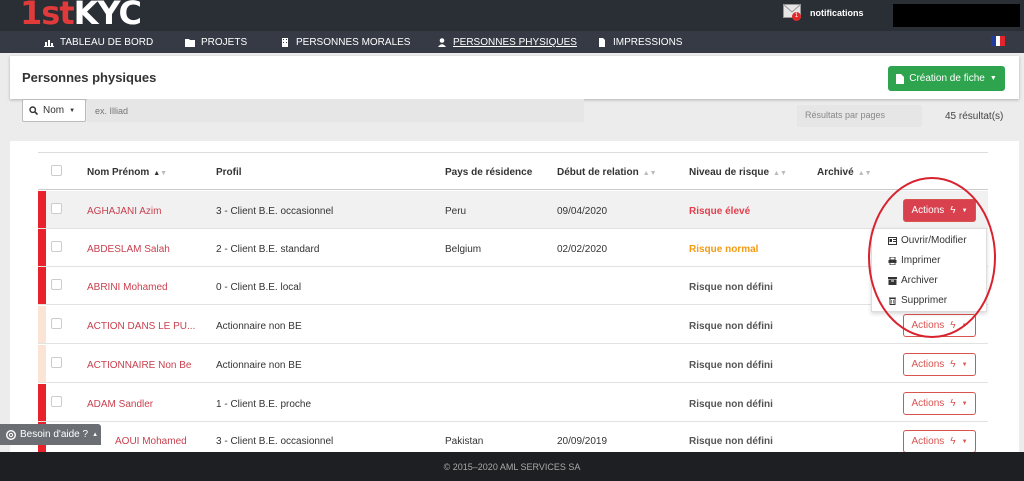  What do you see at coordinates (602, 42) in the screenshot?
I see `document-icon` at bounding box center [602, 42].